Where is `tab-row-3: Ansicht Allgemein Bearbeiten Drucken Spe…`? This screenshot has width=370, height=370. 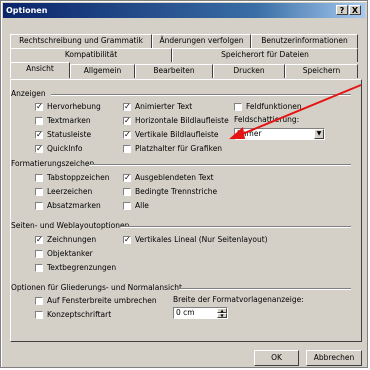
tab-row-3: Ansicht Allgemein Bearbeiten Drucken Spe… is located at coordinates (184, 70).